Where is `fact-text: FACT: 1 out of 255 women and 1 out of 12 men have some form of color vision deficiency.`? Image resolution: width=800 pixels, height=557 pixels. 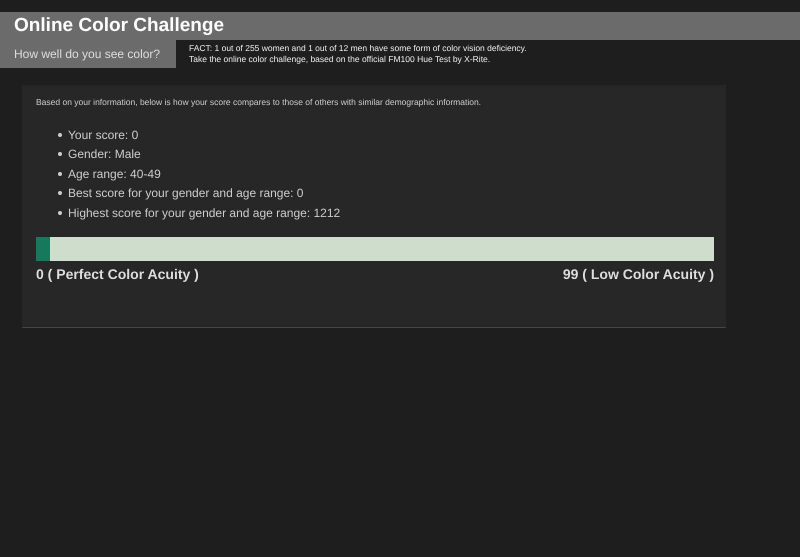
fact-text: FACT: 1 out of 255 women and 1 out of 12 men have some form of color vision deficiency. is located at coordinates (358, 48).